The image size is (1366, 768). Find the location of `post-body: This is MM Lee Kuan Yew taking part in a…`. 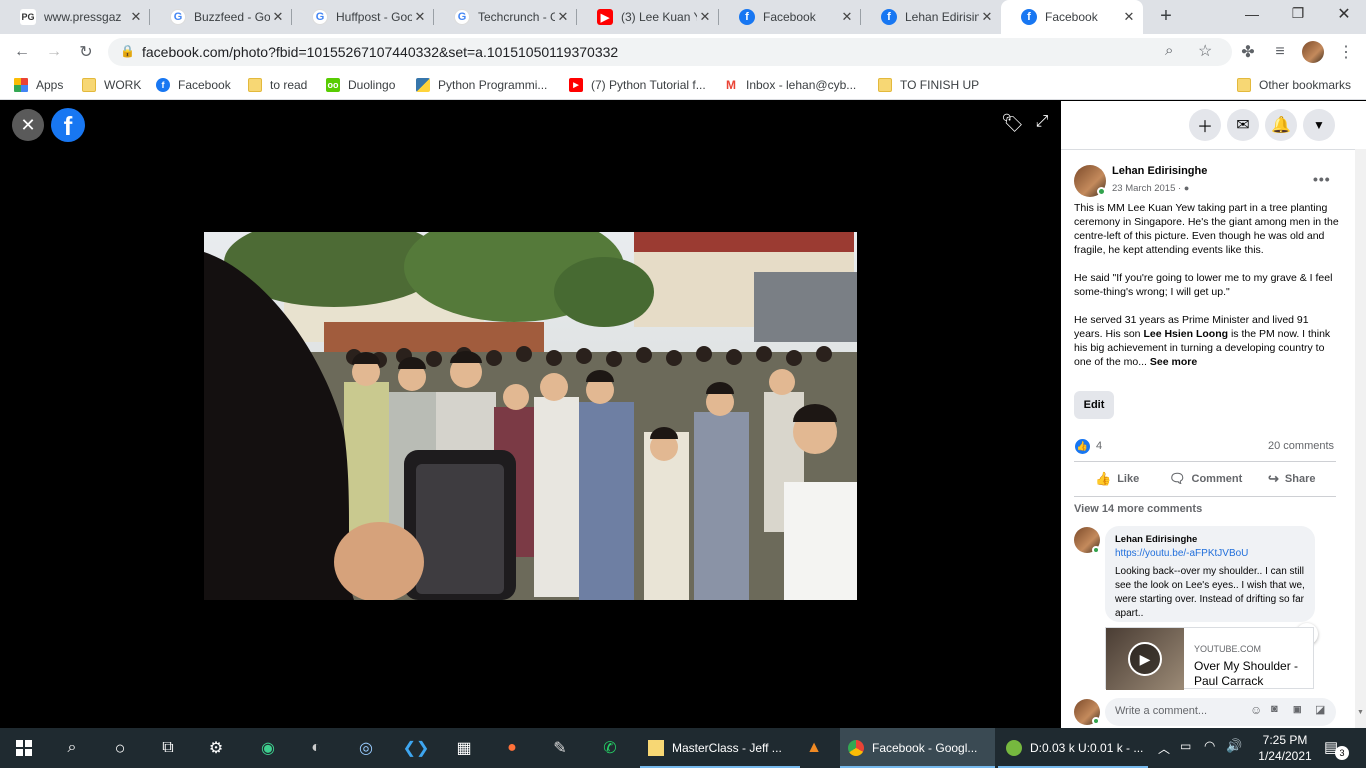

post-body: This is MM Lee Kuan Yew taking part in a… is located at coordinates (1206, 292).